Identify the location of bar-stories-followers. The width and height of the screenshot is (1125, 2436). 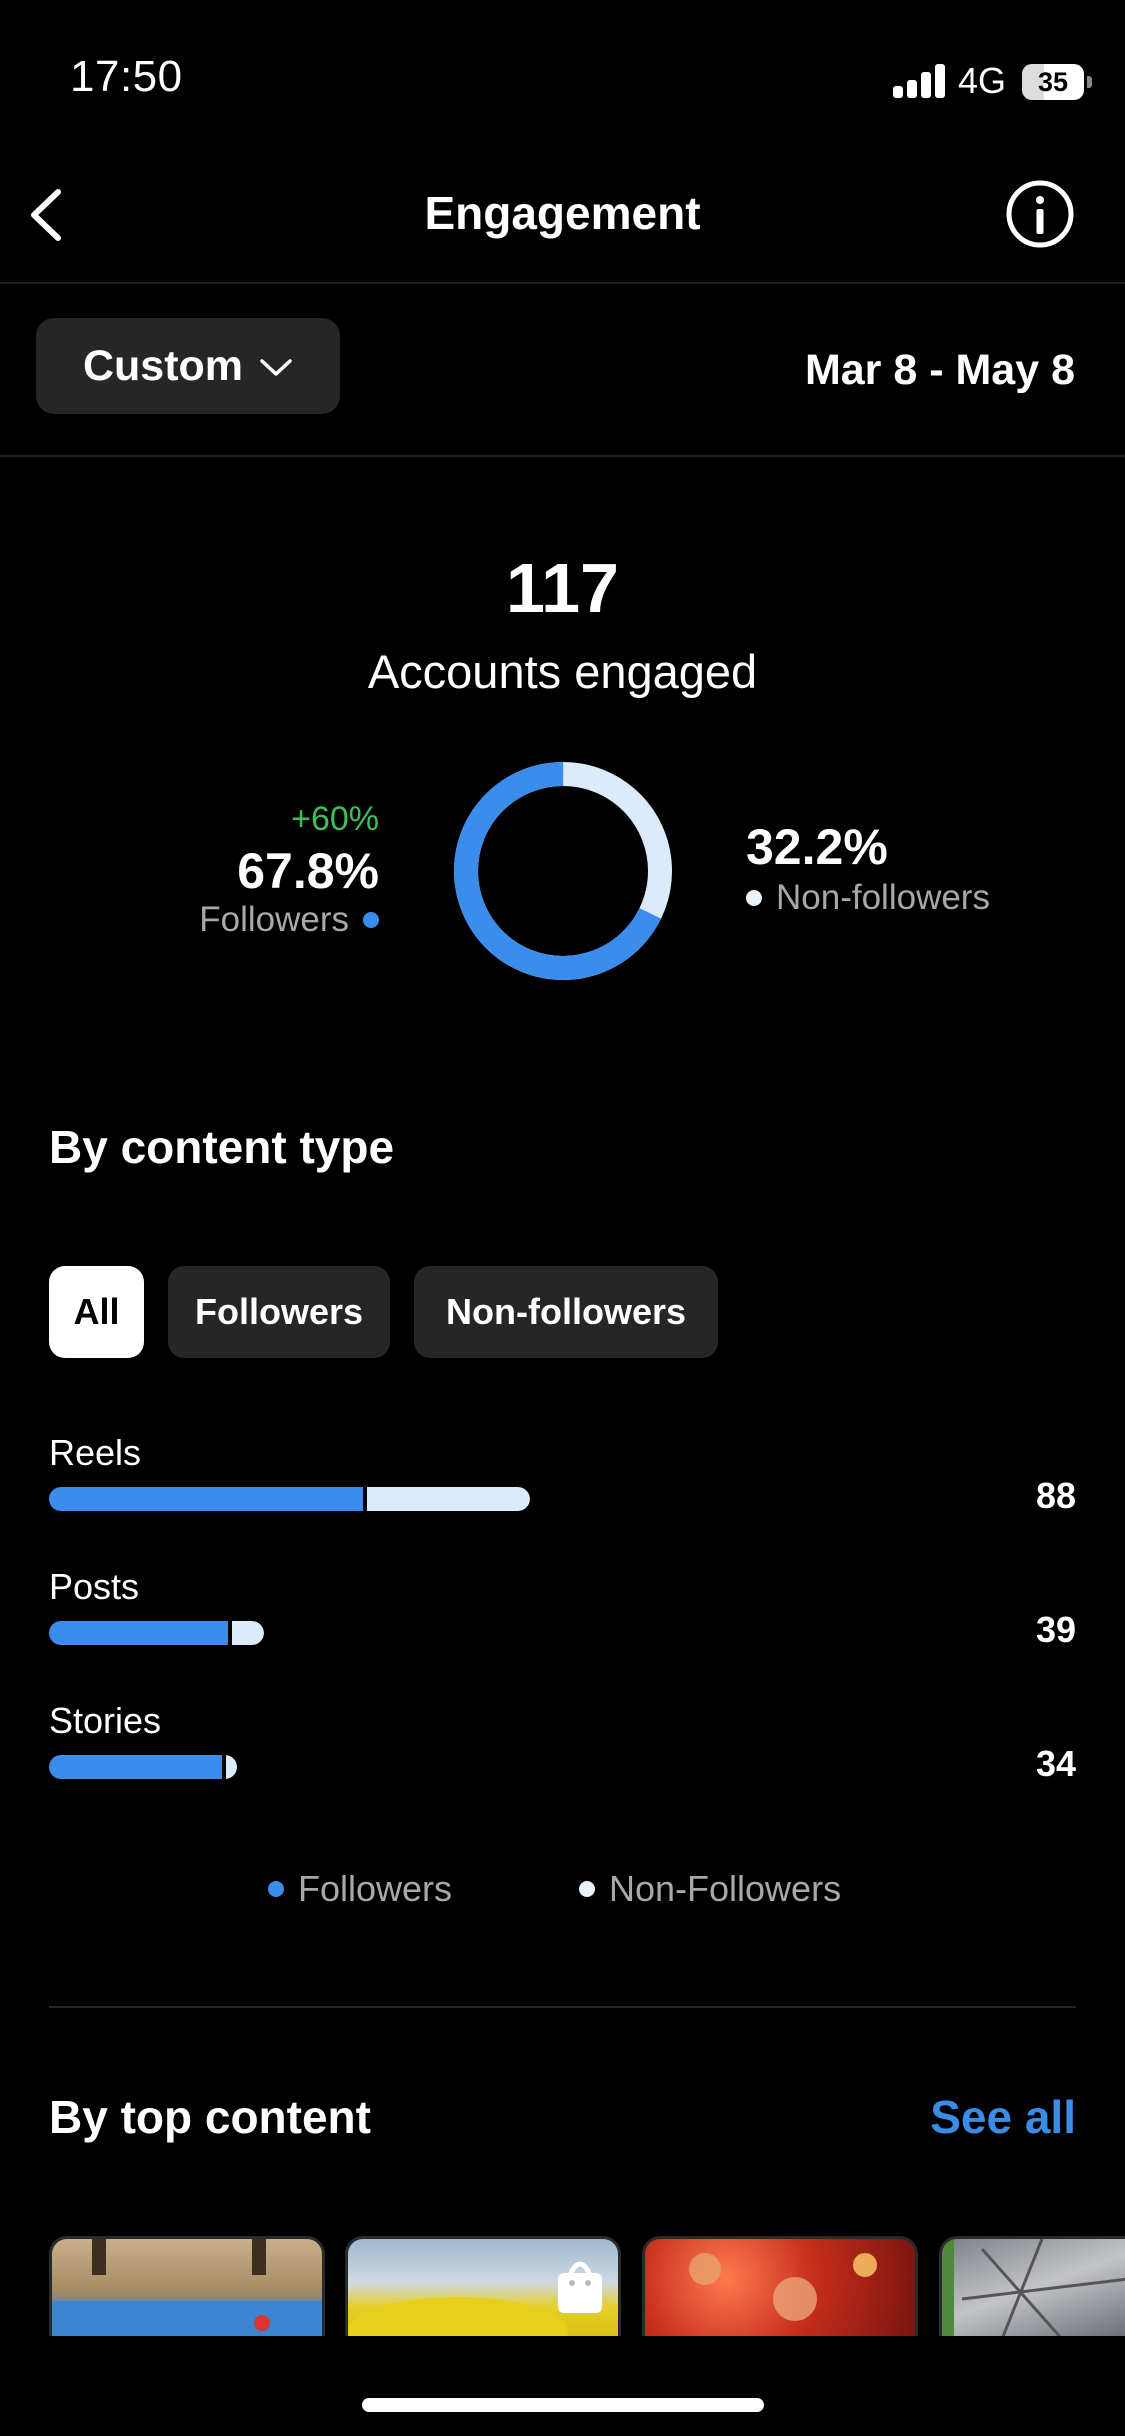
(136, 1767).